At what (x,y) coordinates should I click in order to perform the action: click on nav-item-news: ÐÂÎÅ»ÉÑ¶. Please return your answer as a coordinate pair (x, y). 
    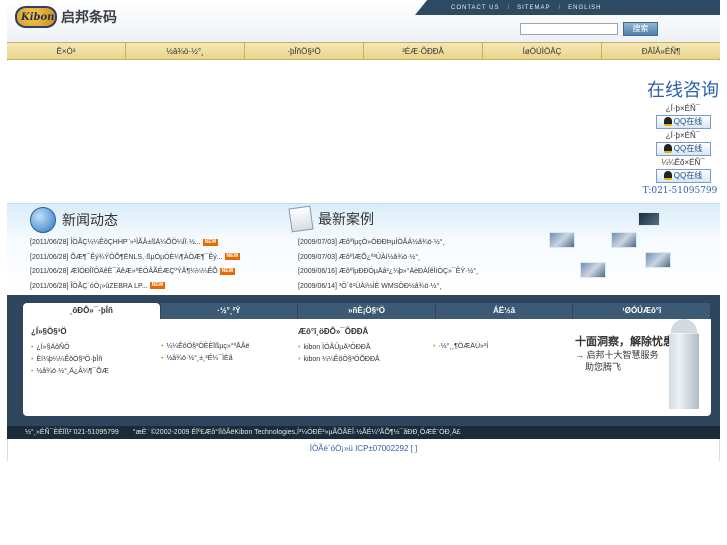
    Looking at the image, I should click on (661, 51).